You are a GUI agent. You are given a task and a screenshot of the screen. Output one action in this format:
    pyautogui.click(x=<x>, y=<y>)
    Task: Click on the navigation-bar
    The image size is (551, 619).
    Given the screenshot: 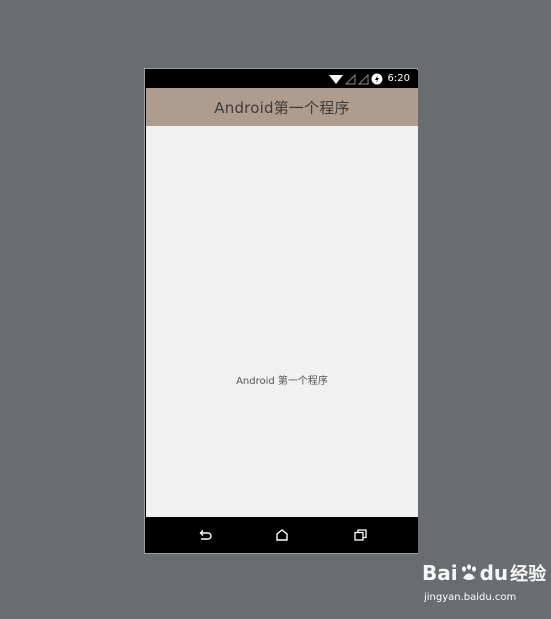 What is the action you would take?
    pyautogui.click(x=282, y=535)
    